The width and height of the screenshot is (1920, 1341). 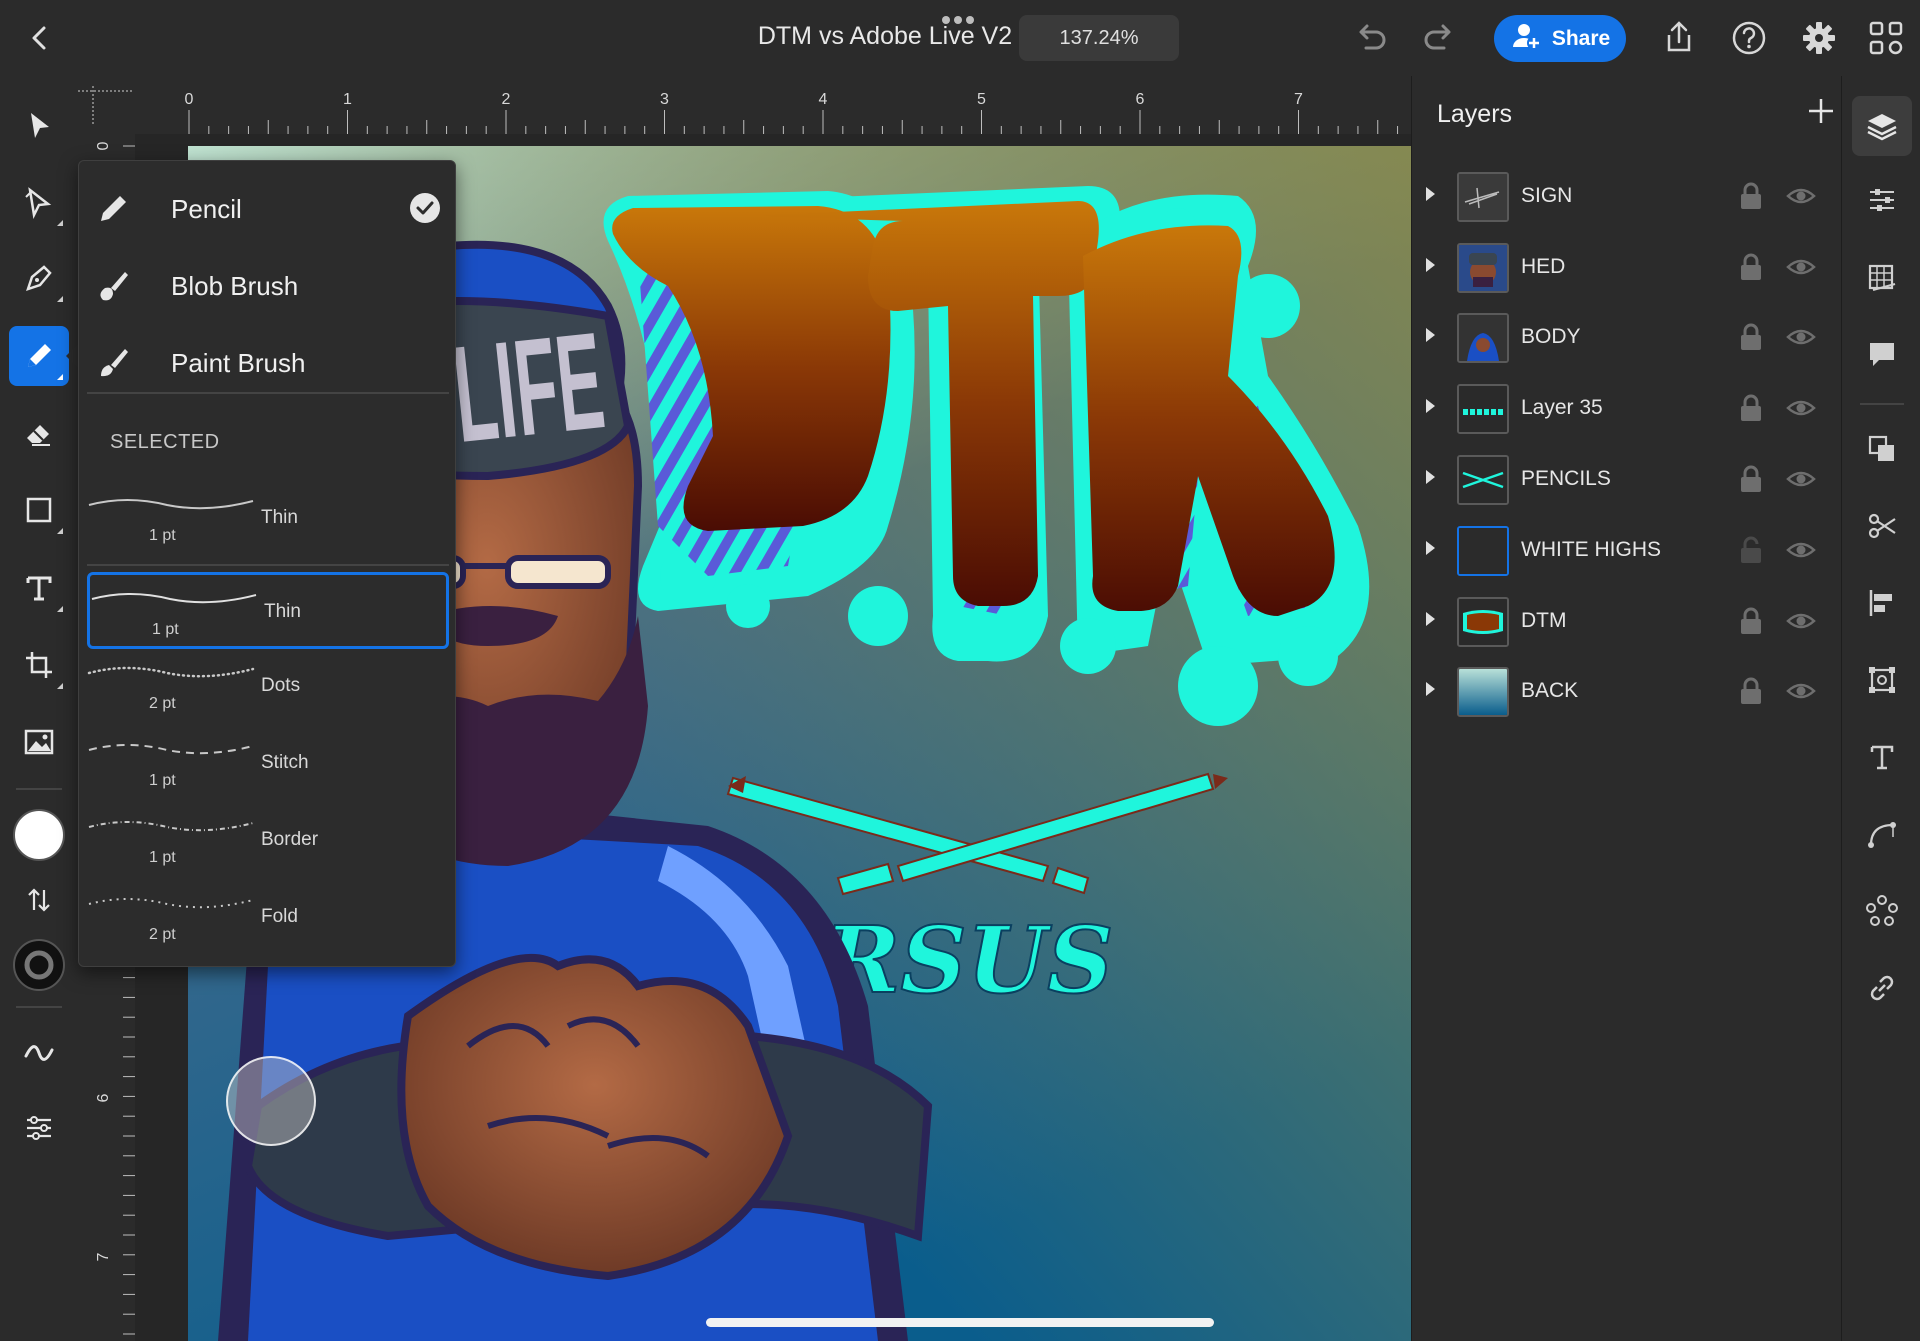 What do you see at coordinates (106, 105) in the screenshot?
I see `ruler-origin` at bounding box center [106, 105].